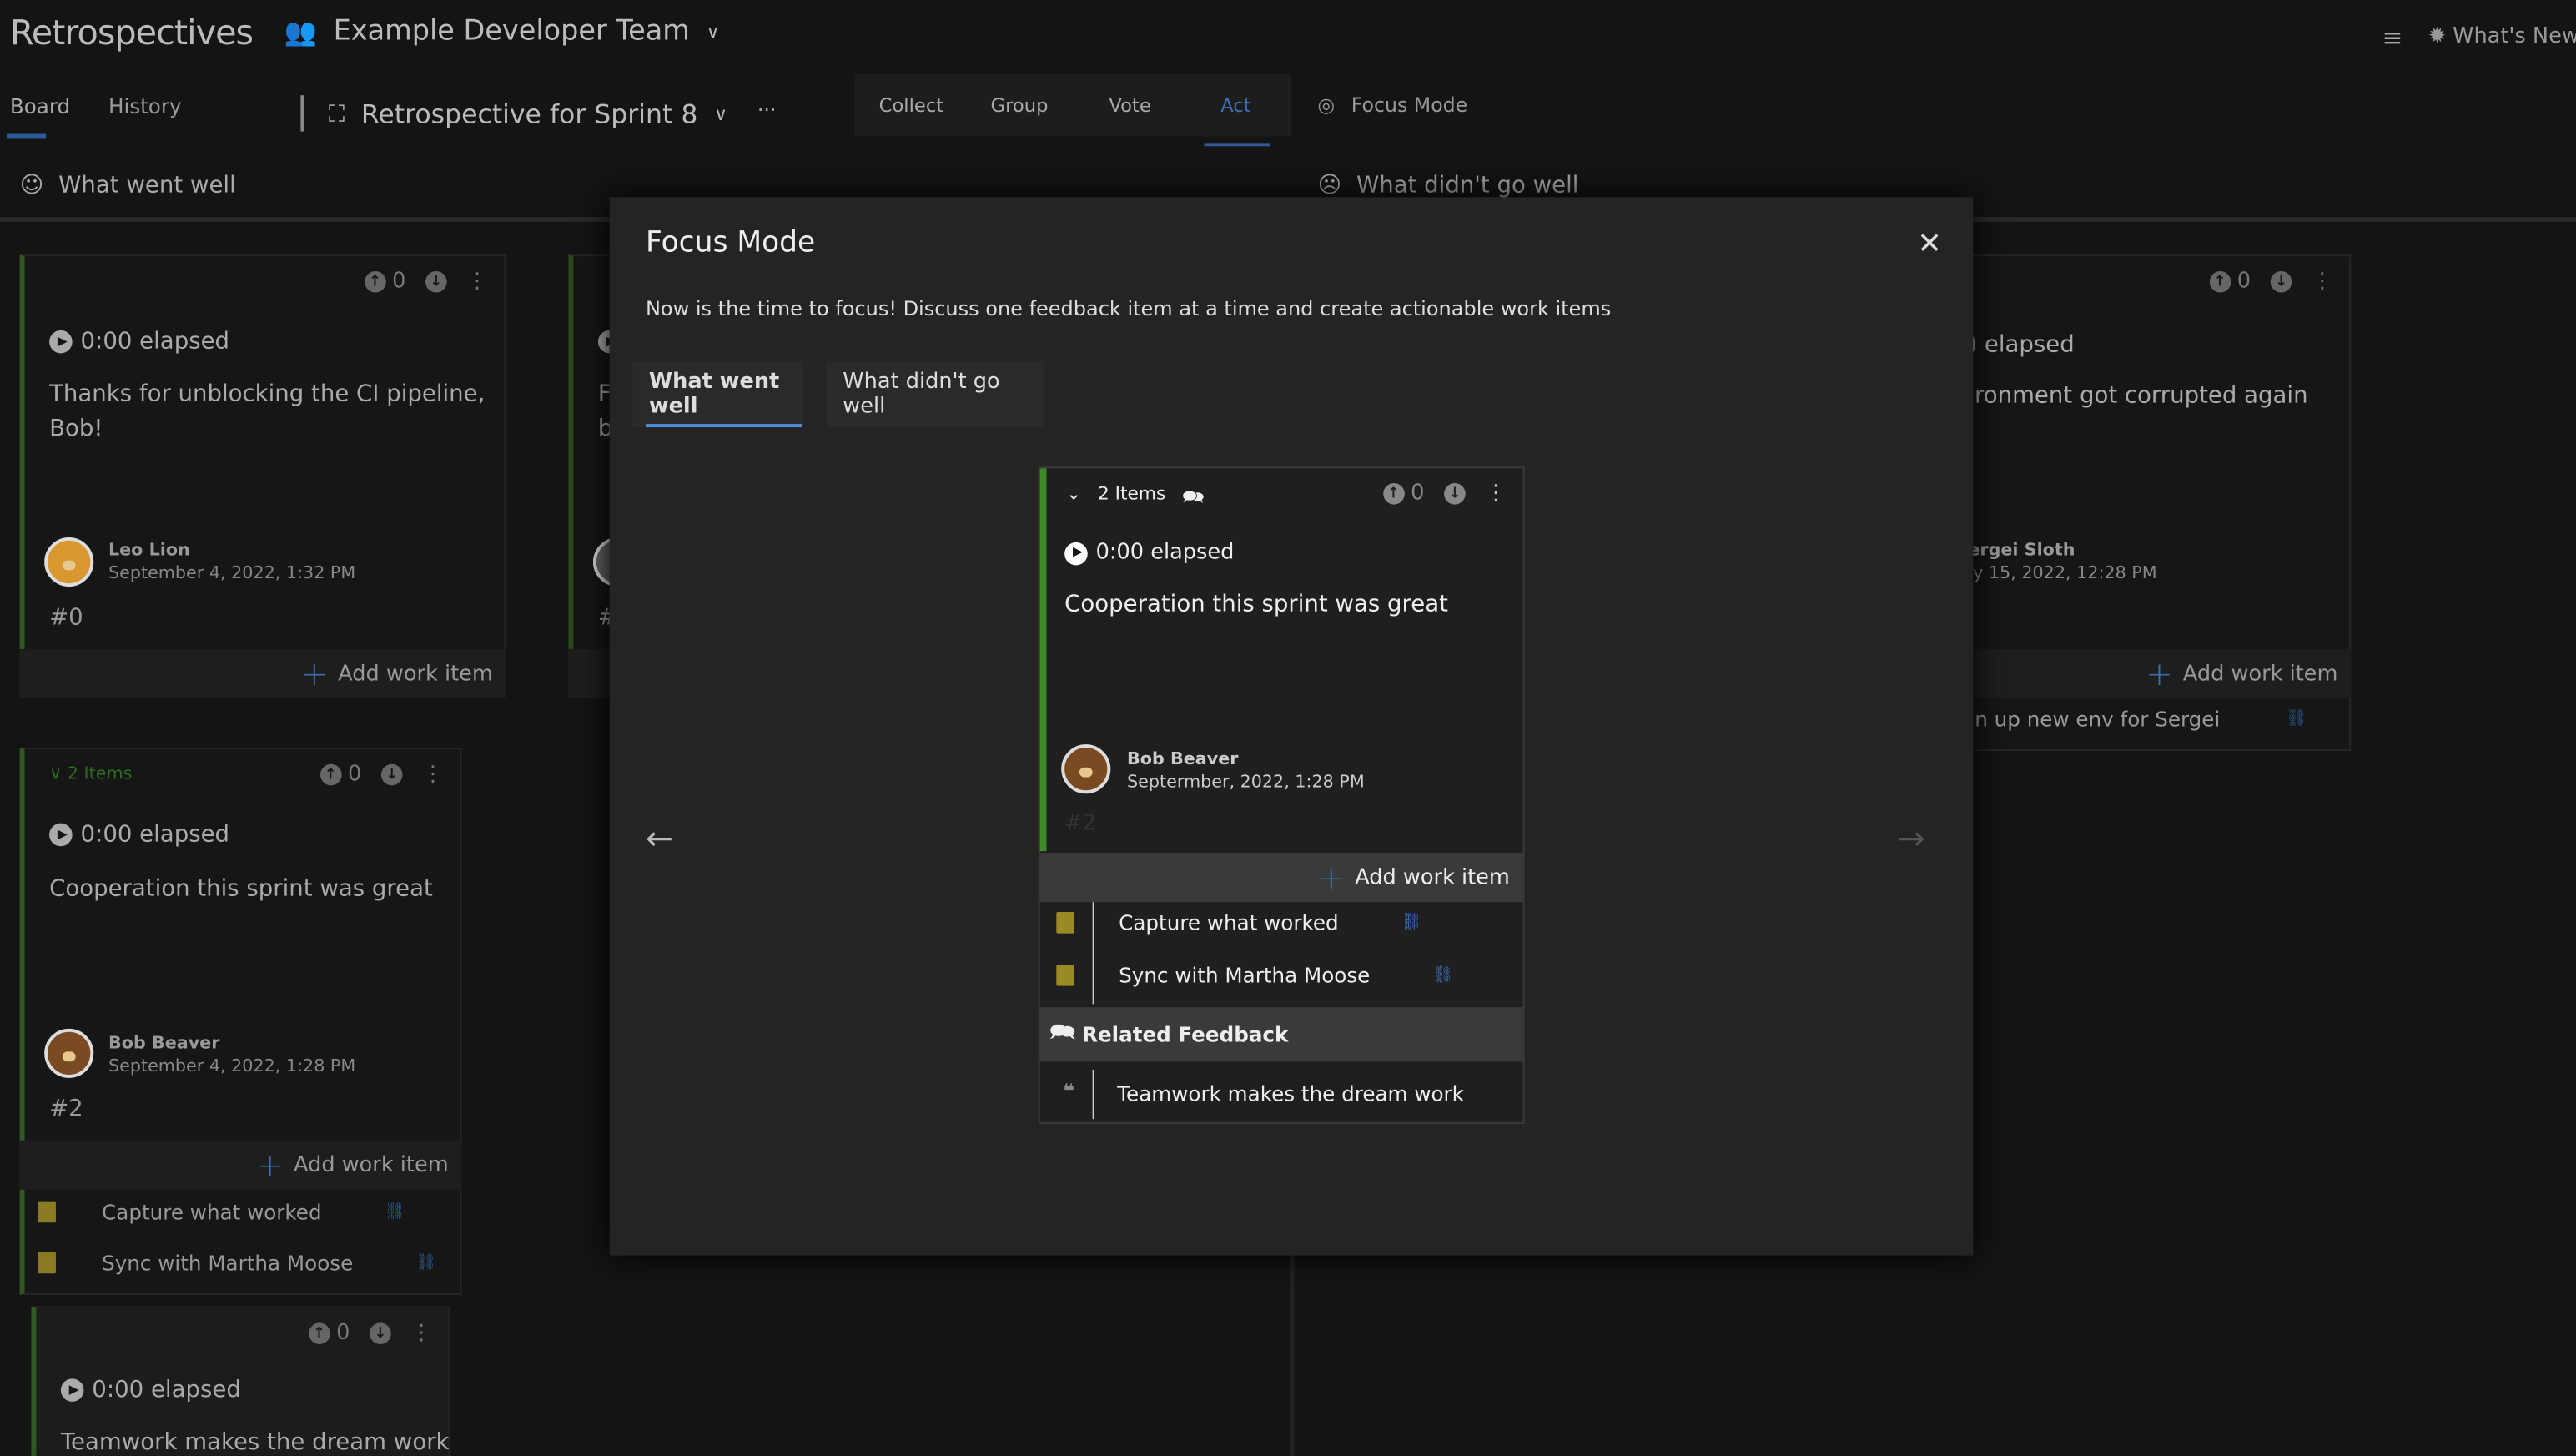 This screenshot has width=2576, height=1456. Describe the element at coordinates (149, 550) in the screenshot. I see `author-name: Leo Lion` at that location.